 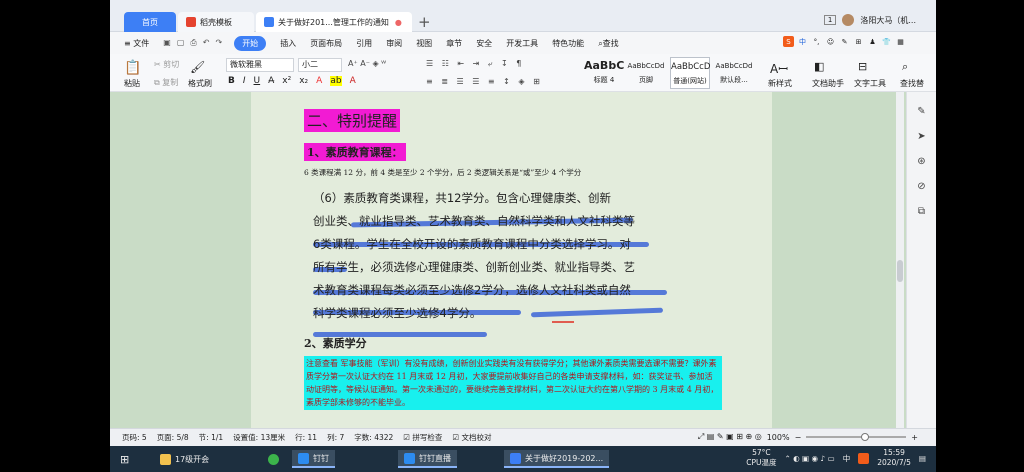 What do you see at coordinates (303, 81) in the screenshot?
I see `subscript-button: x₂` at bounding box center [303, 81].